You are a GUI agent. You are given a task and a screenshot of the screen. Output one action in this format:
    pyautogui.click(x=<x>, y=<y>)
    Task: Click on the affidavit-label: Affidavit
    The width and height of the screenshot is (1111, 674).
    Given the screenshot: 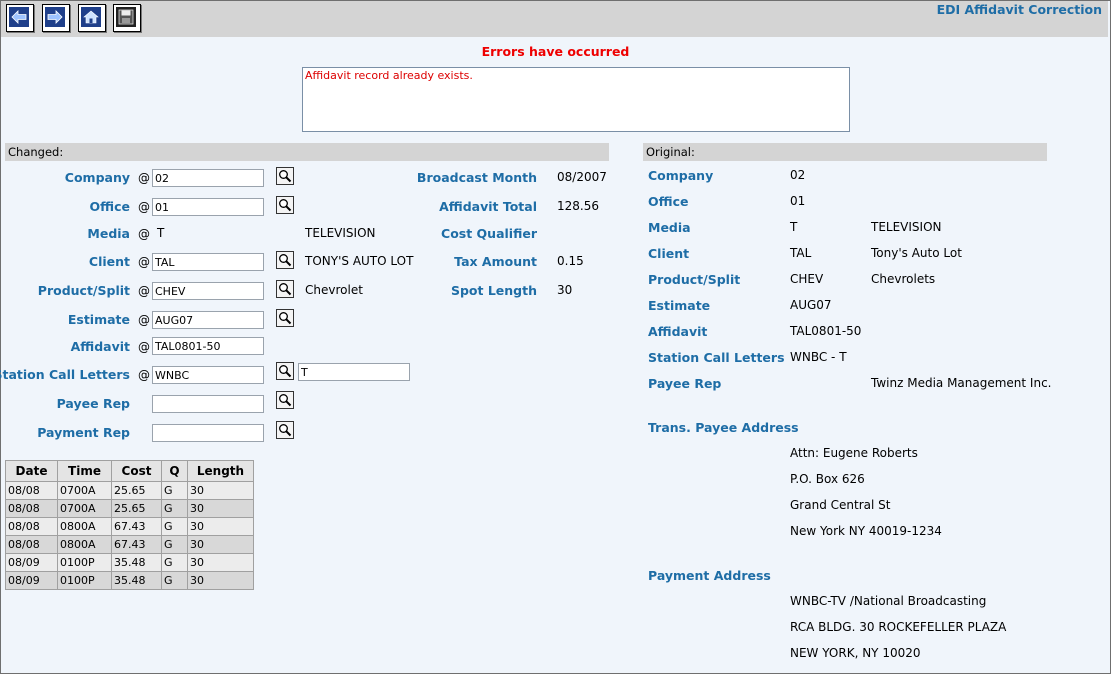 What is the action you would take?
    pyautogui.click(x=100, y=346)
    